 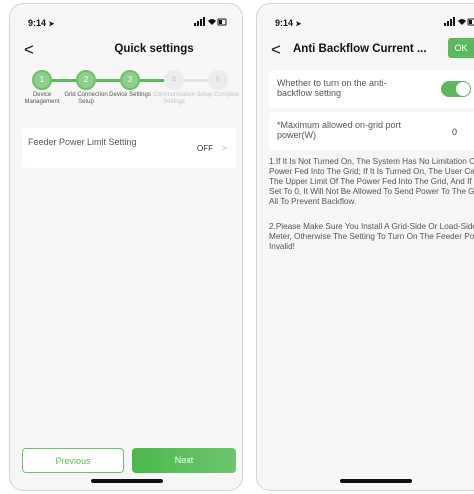 What do you see at coordinates (82, 142) in the screenshot?
I see `feeder-power-limit-label: Feeder Power Limit Setting` at bounding box center [82, 142].